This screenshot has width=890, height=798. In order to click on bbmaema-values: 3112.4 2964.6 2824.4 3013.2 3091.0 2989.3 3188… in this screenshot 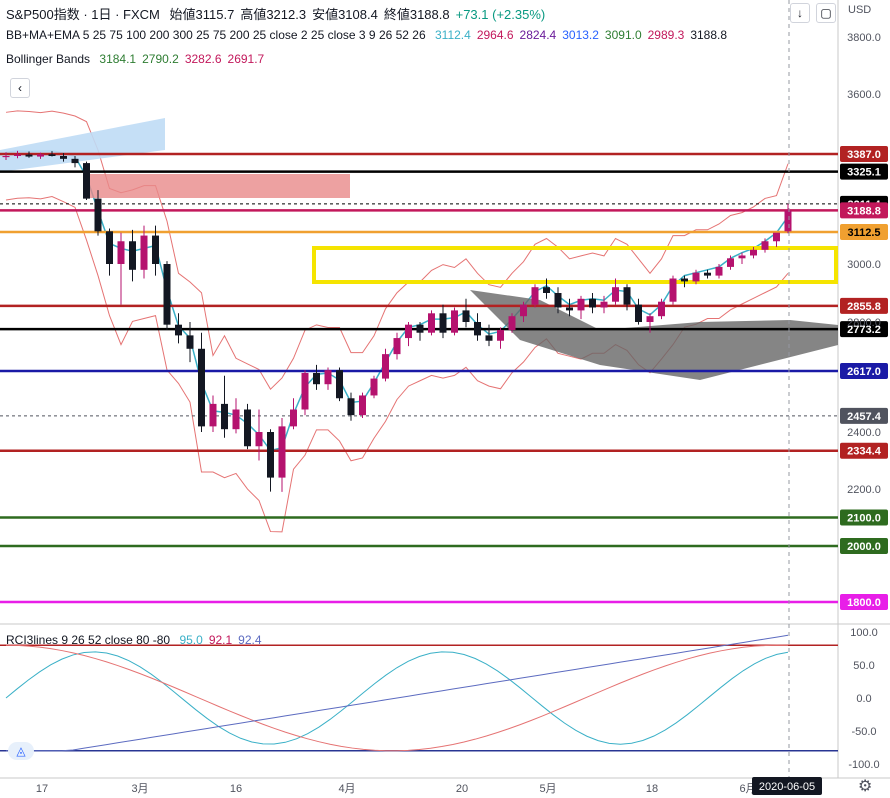, I will do `click(584, 35)`.